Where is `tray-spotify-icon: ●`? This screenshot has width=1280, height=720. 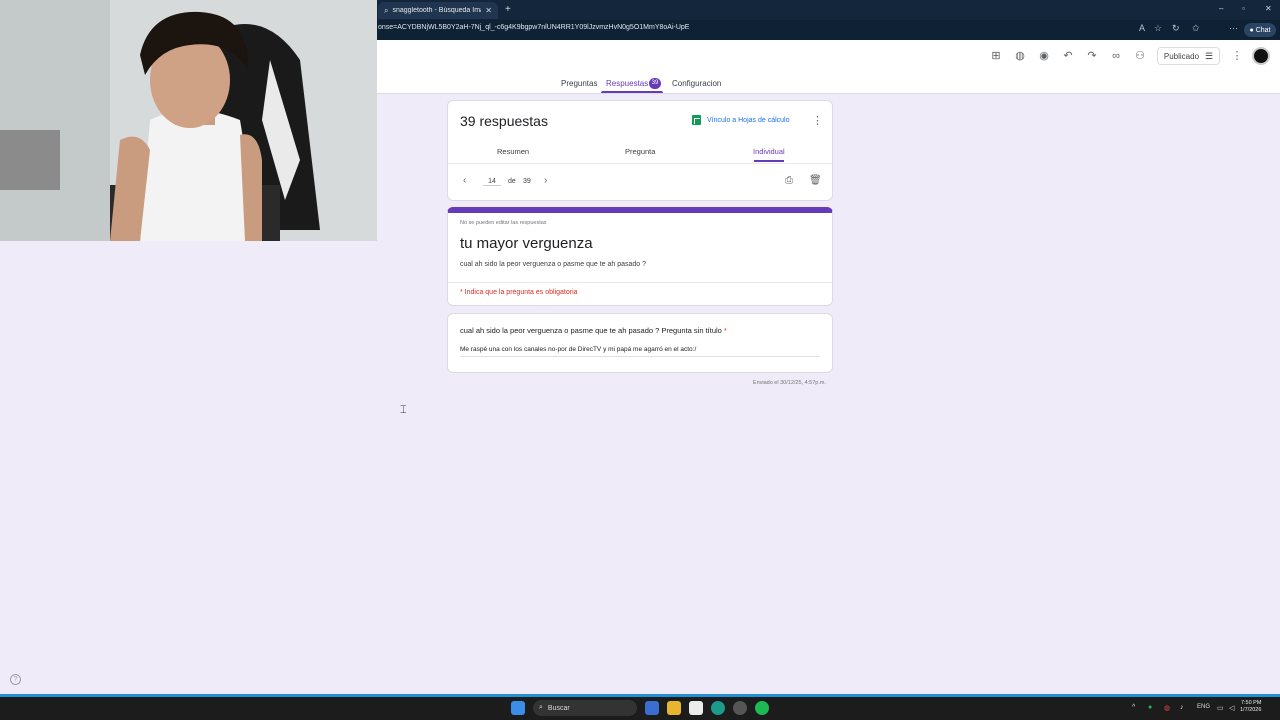
tray-spotify-icon: ● is located at coordinates (1150, 707).